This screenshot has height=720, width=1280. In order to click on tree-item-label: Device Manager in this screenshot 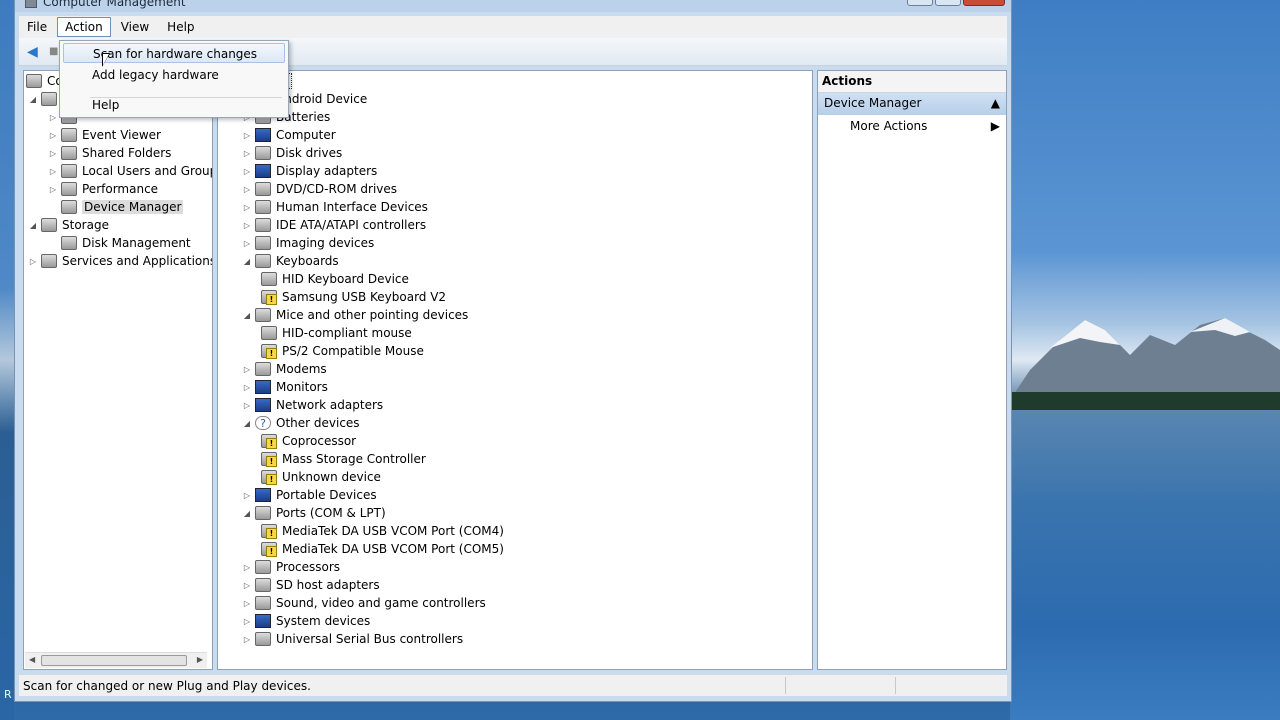, I will do `click(133, 207)`.